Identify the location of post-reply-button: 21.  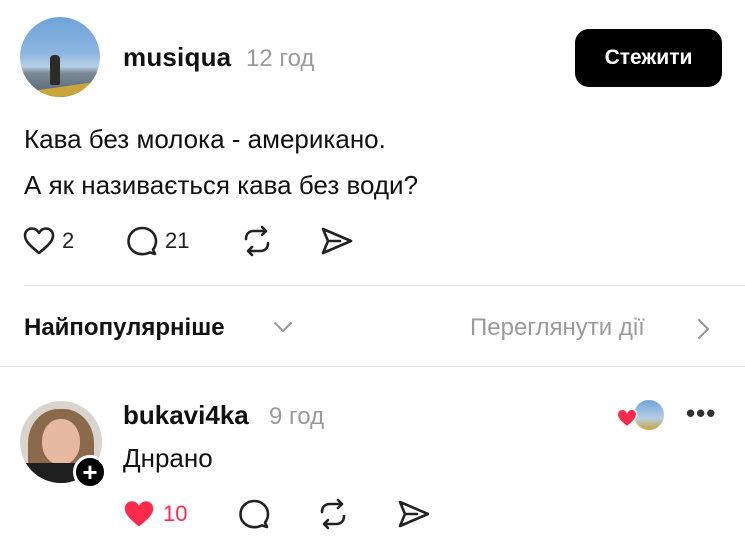
(157, 241).